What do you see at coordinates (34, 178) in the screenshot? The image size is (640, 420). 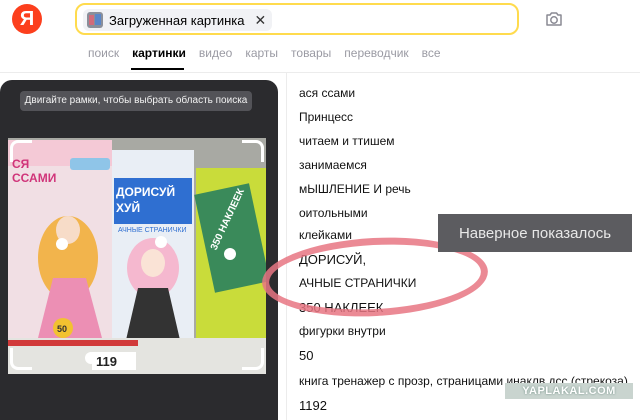 I see `photo-text: ССАМИ` at bounding box center [34, 178].